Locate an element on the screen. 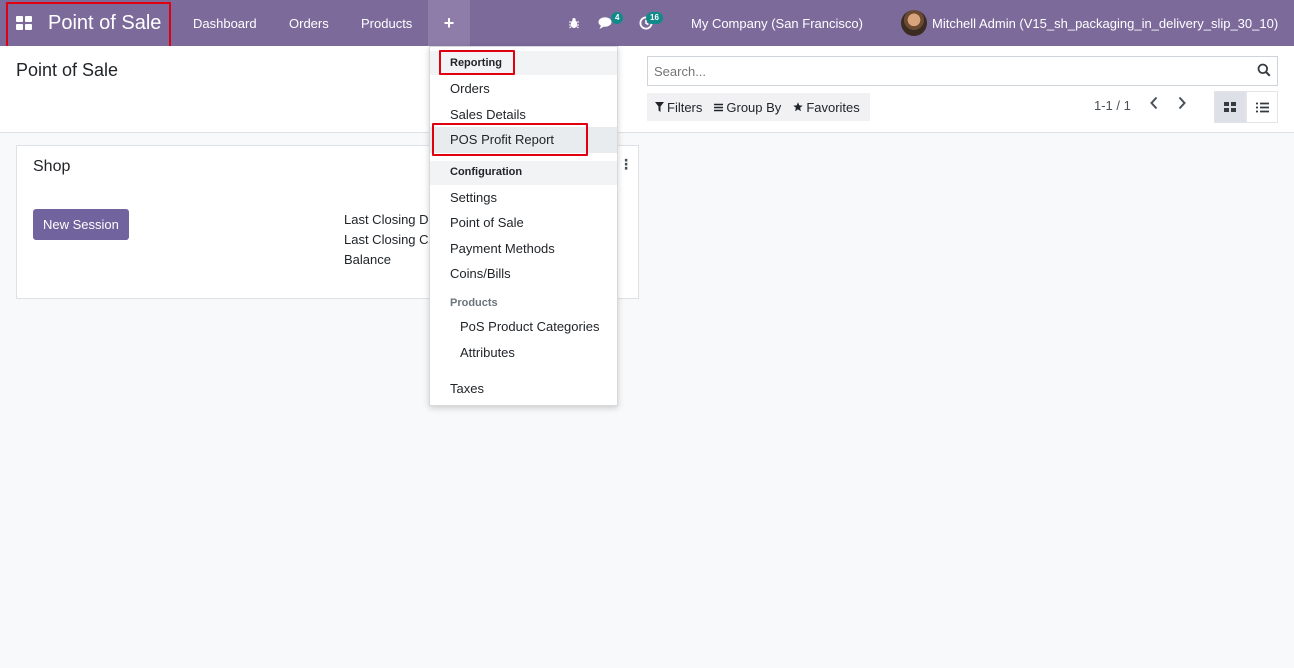  menu-item-sales-details: Sales Details is located at coordinates (488, 114).